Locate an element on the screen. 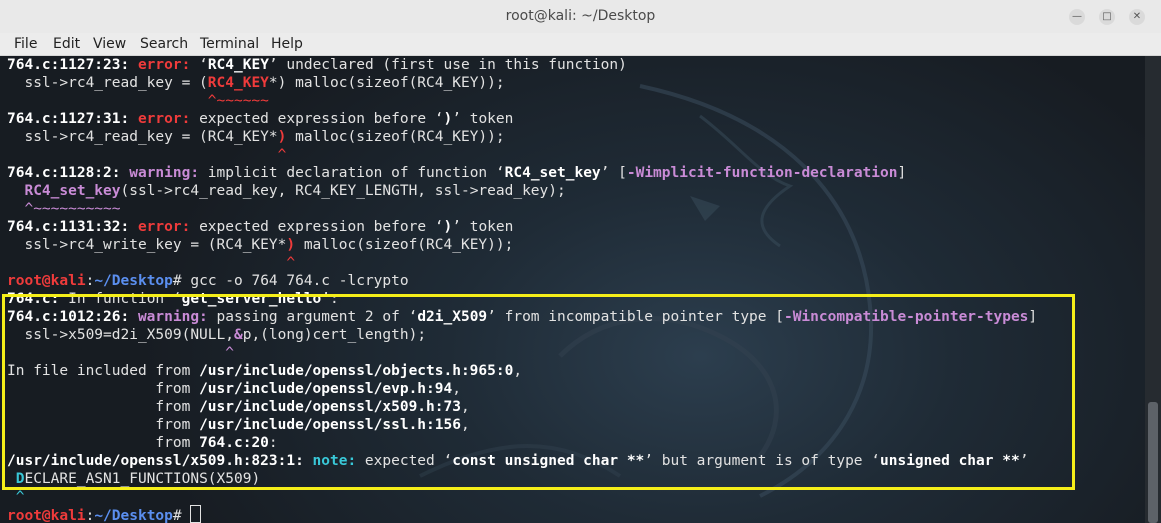  message-text: passing argument 2 of ‘ is located at coordinates (312, 317).